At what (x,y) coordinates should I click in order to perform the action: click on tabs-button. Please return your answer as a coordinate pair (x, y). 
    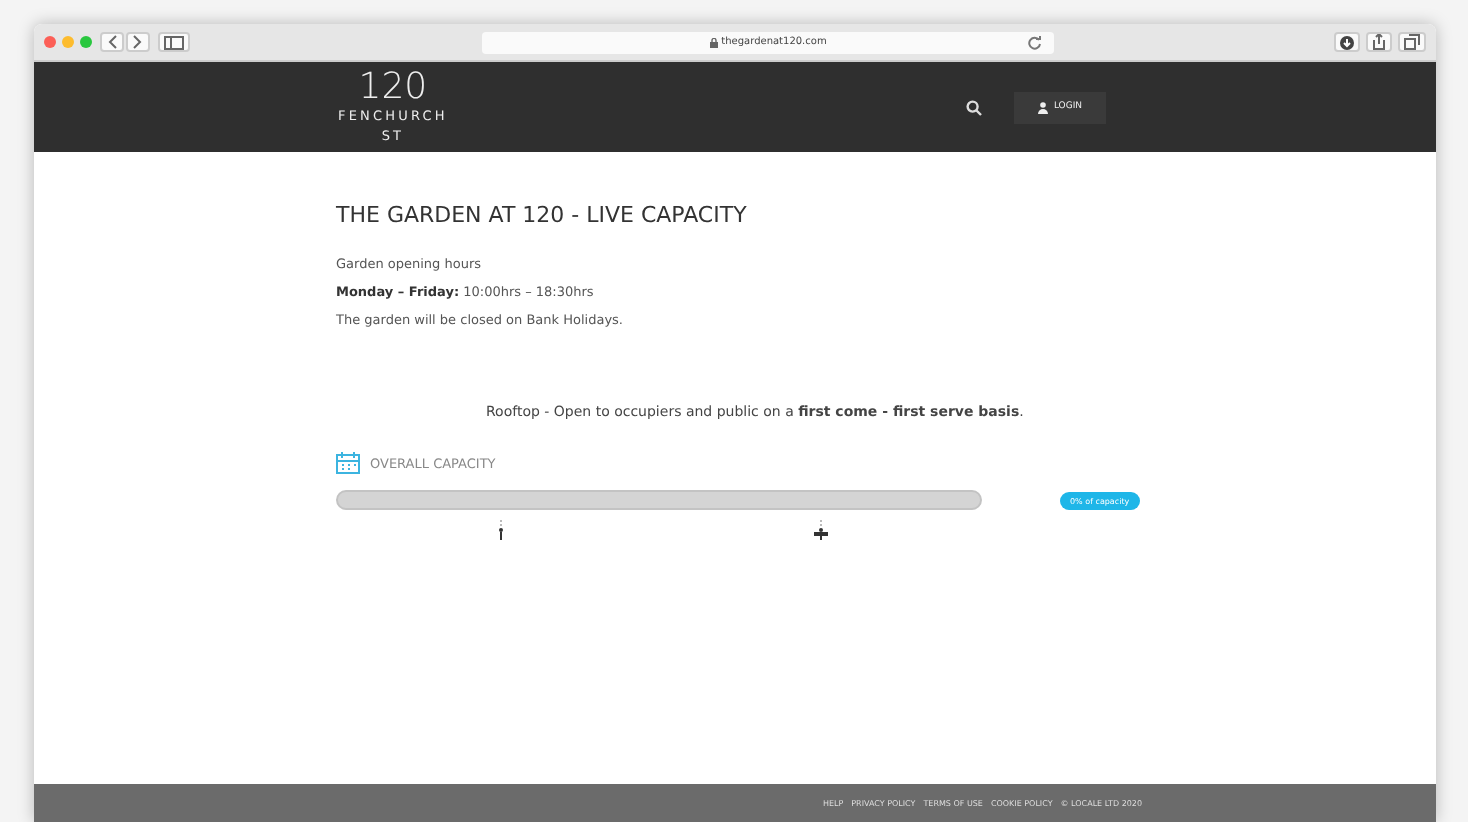
    Looking at the image, I should click on (1412, 42).